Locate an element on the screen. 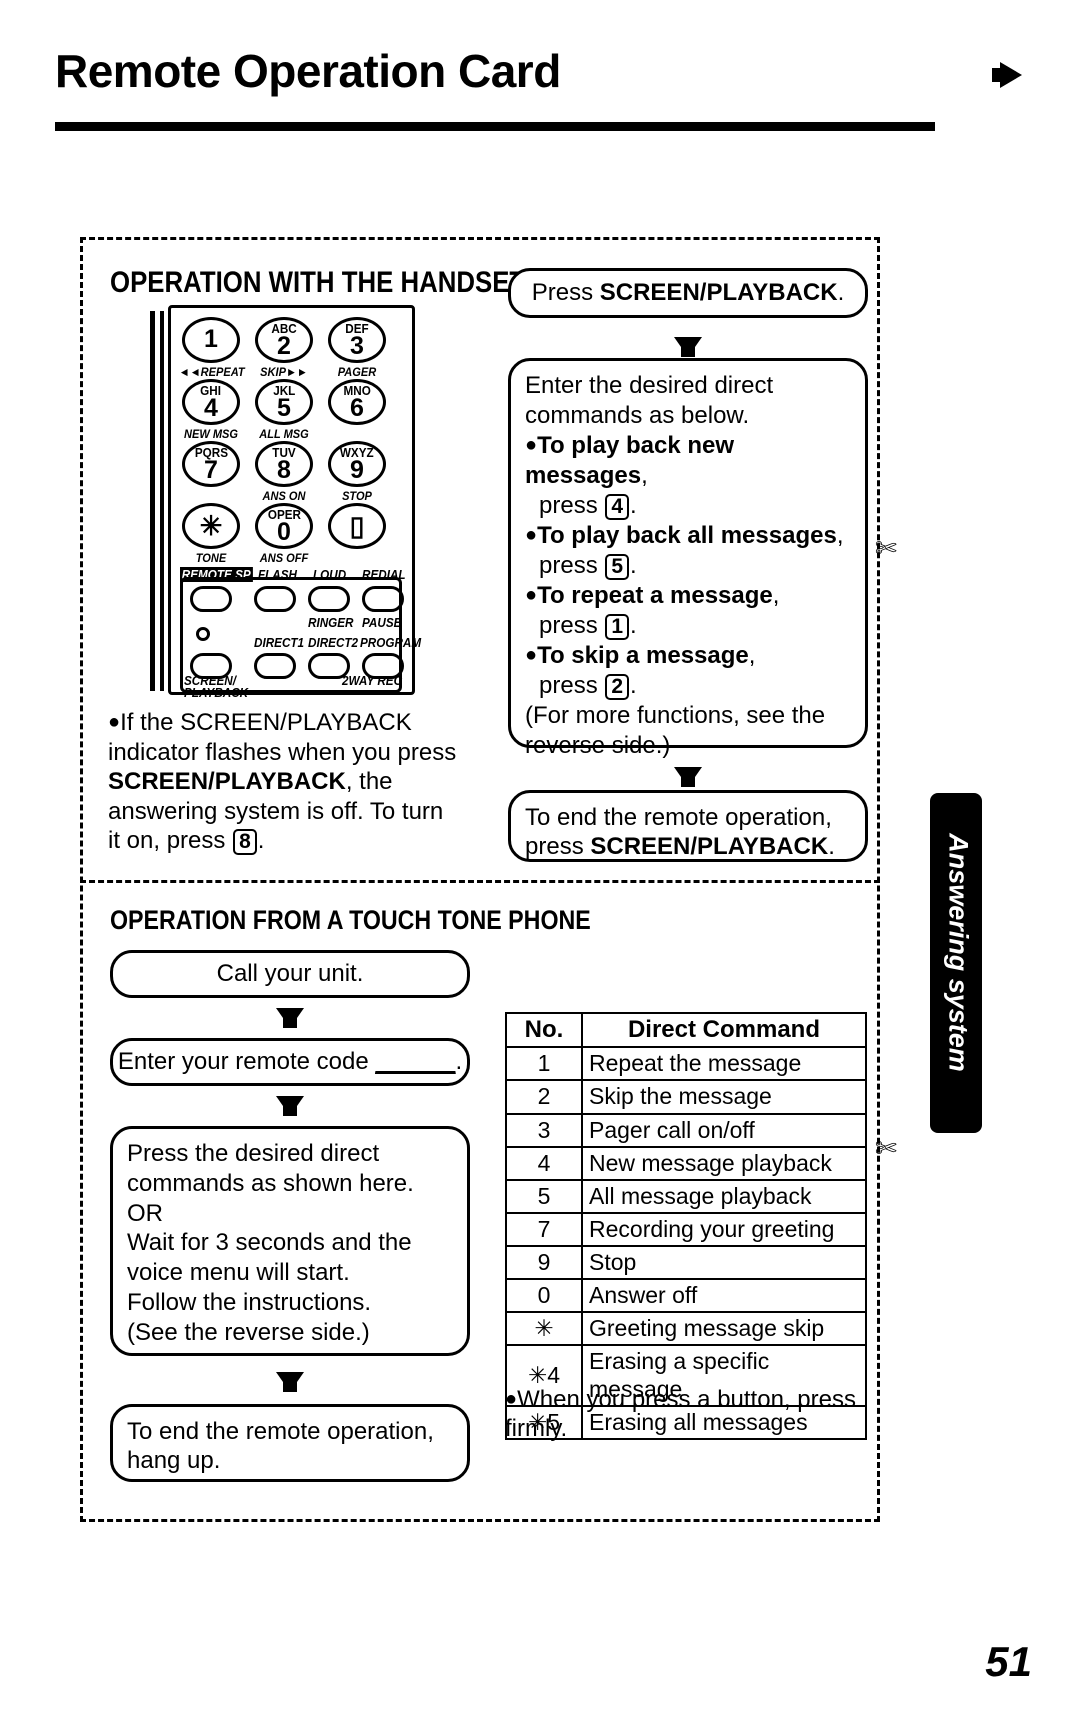  key-letters: WXYZ is located at coordinates (357, 452).